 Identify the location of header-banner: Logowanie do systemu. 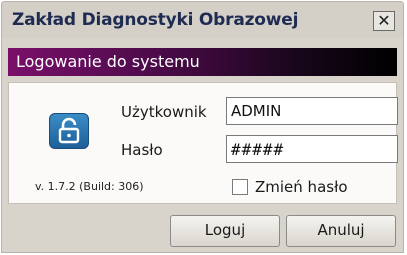
(202, 62).